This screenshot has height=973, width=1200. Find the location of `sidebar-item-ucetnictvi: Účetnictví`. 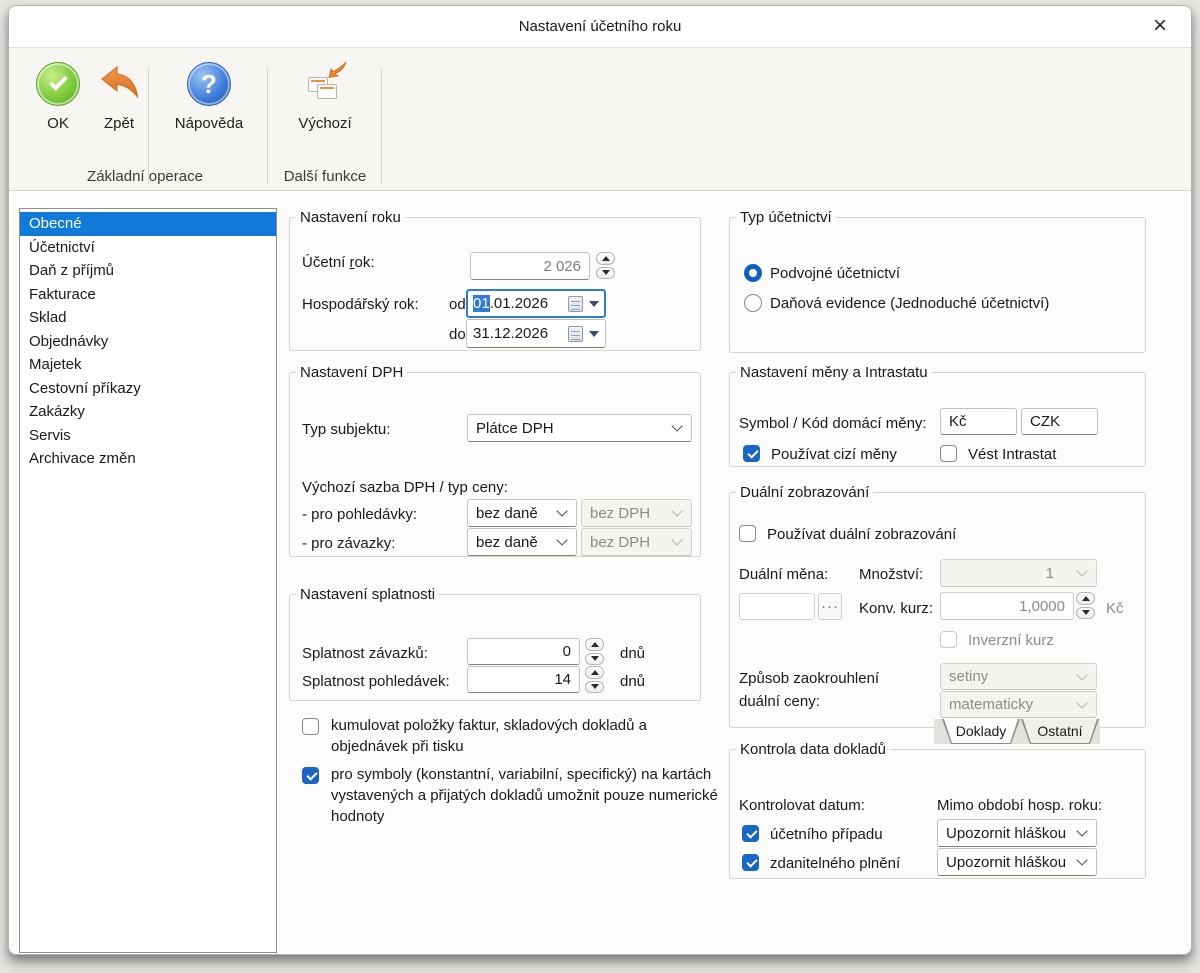

sidebar-item-ucetnictvi: Účetnictví is located at coordinates (148, 248).